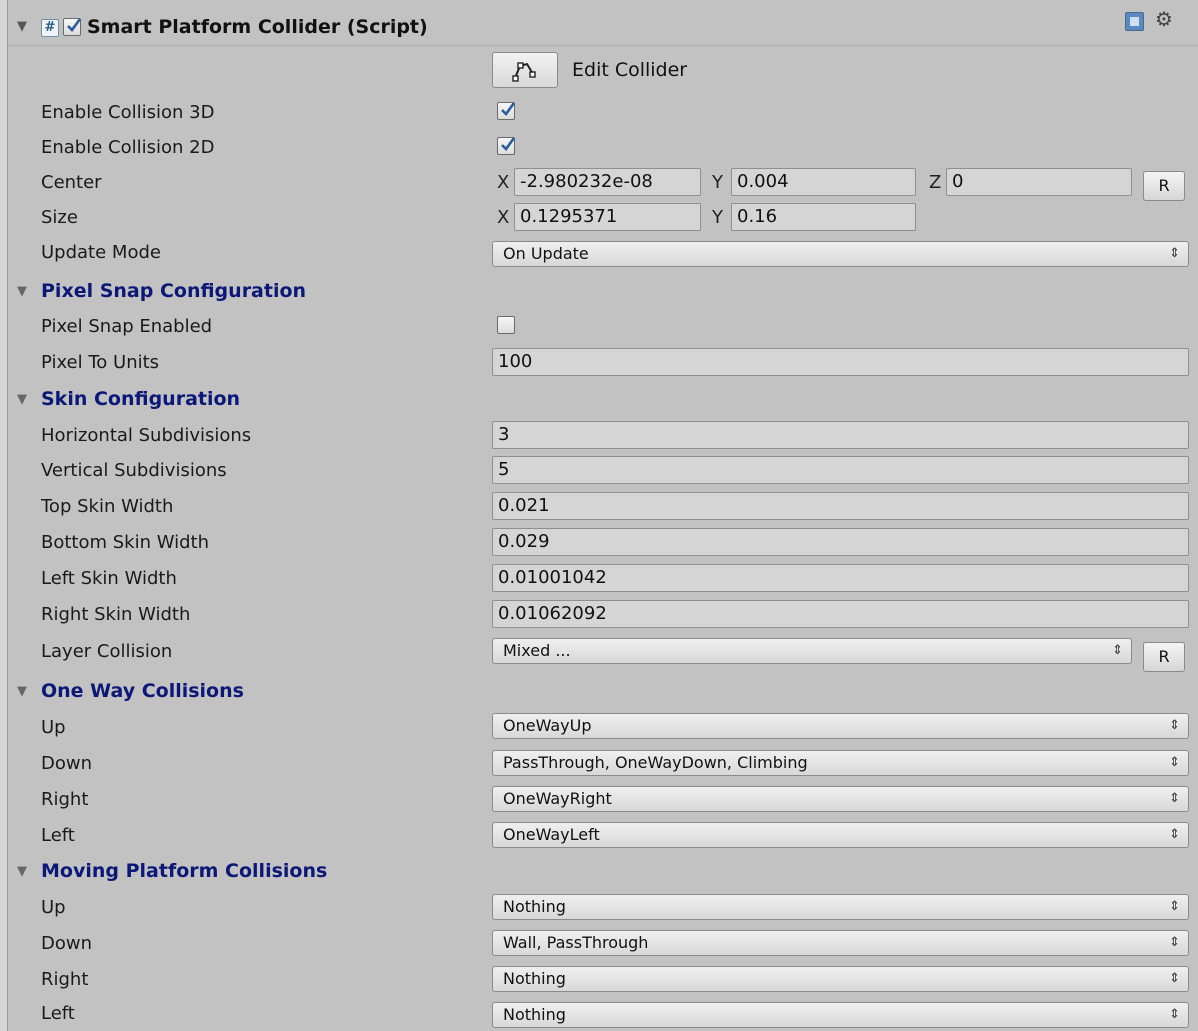 The image size is (1198, 1031). I want to click on skin-config-header: Skin Configuration, so click(140, 399).